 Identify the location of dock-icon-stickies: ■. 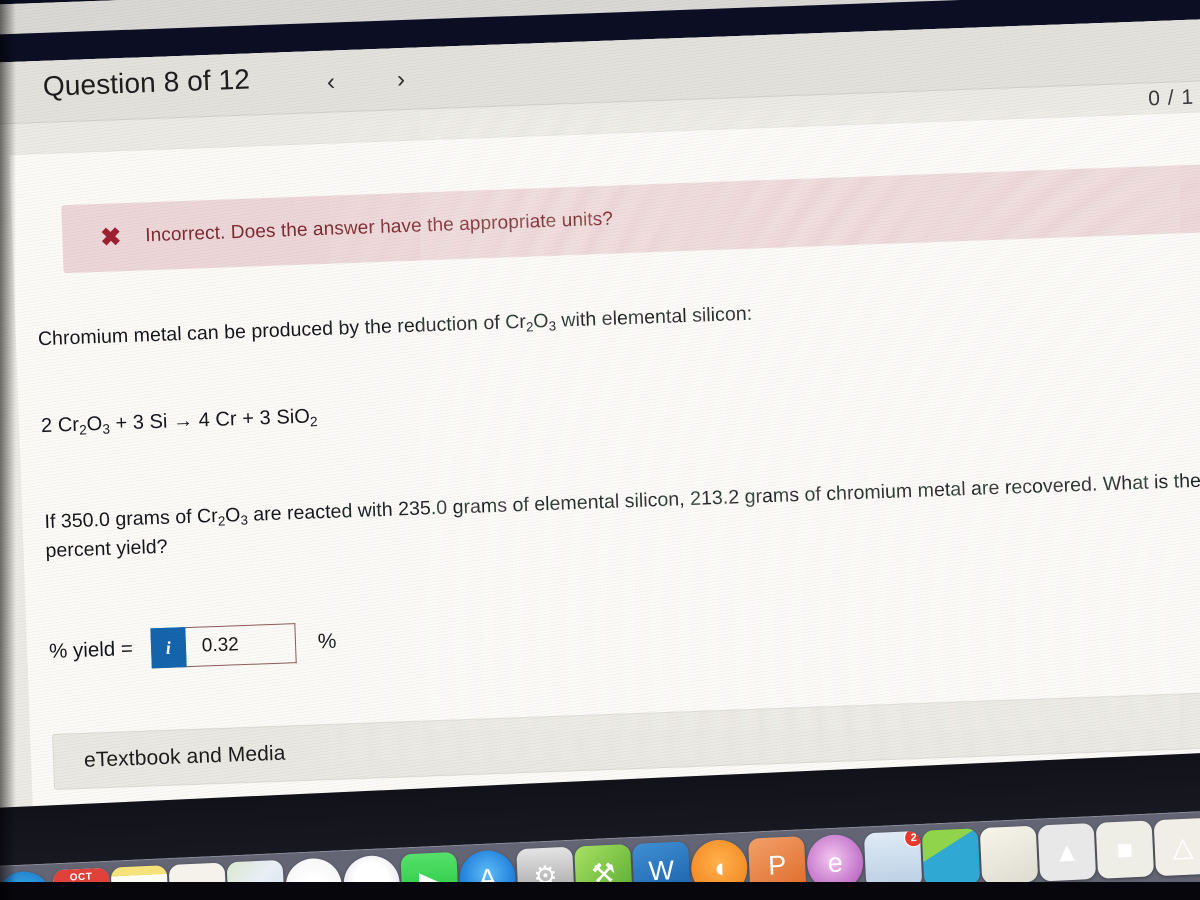
(1125, 849).